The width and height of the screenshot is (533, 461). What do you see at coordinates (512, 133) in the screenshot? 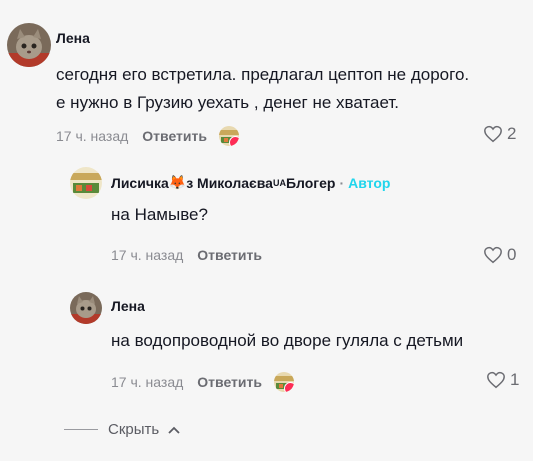
I see `like-count: 2` at bounding box center [512, 133].